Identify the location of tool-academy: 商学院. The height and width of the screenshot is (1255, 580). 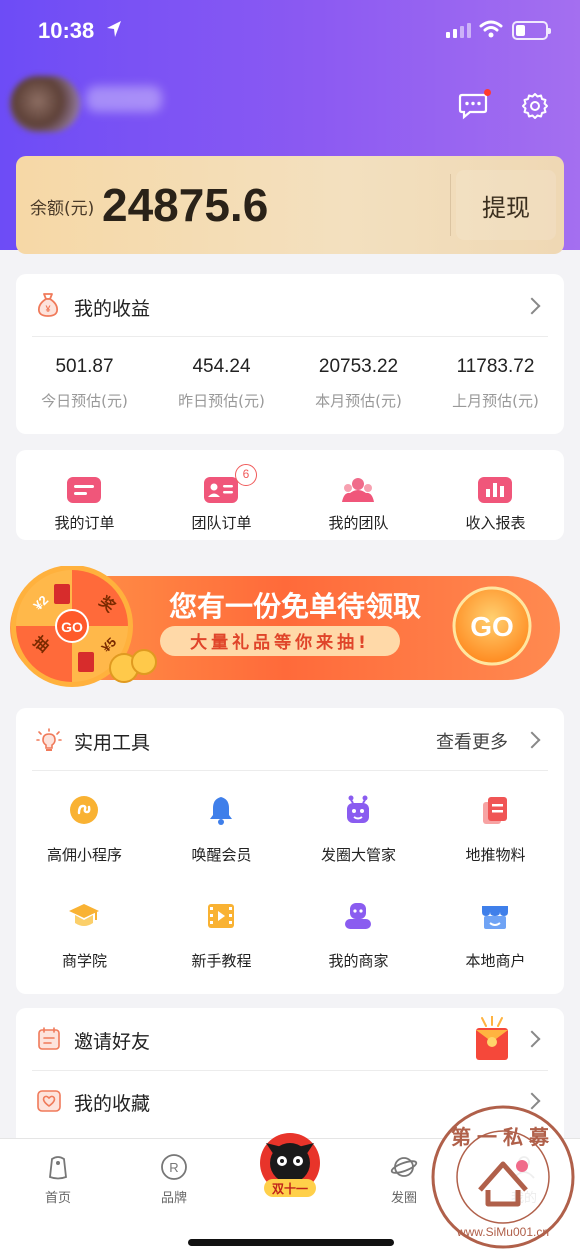
(84, 936).